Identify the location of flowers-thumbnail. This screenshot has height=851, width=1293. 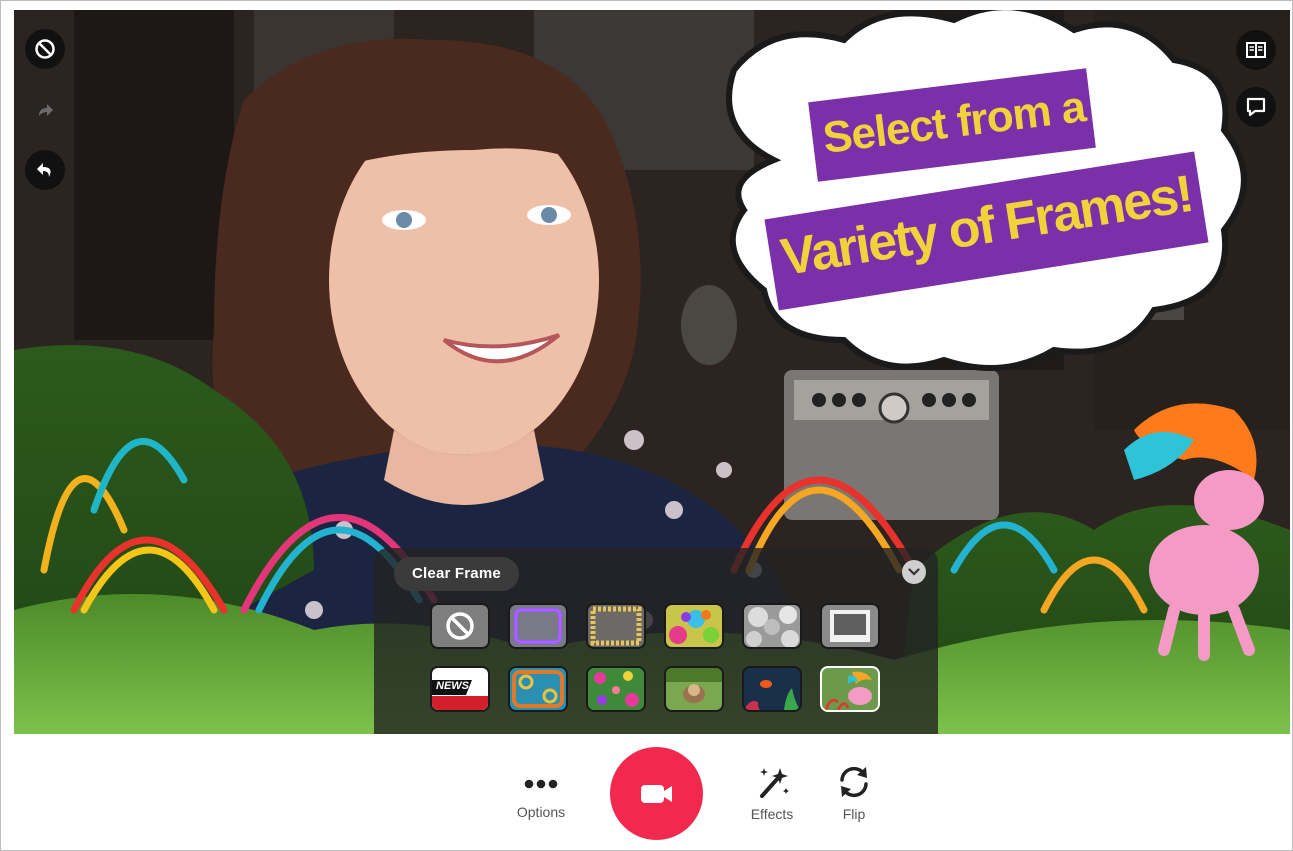
(616, 689).